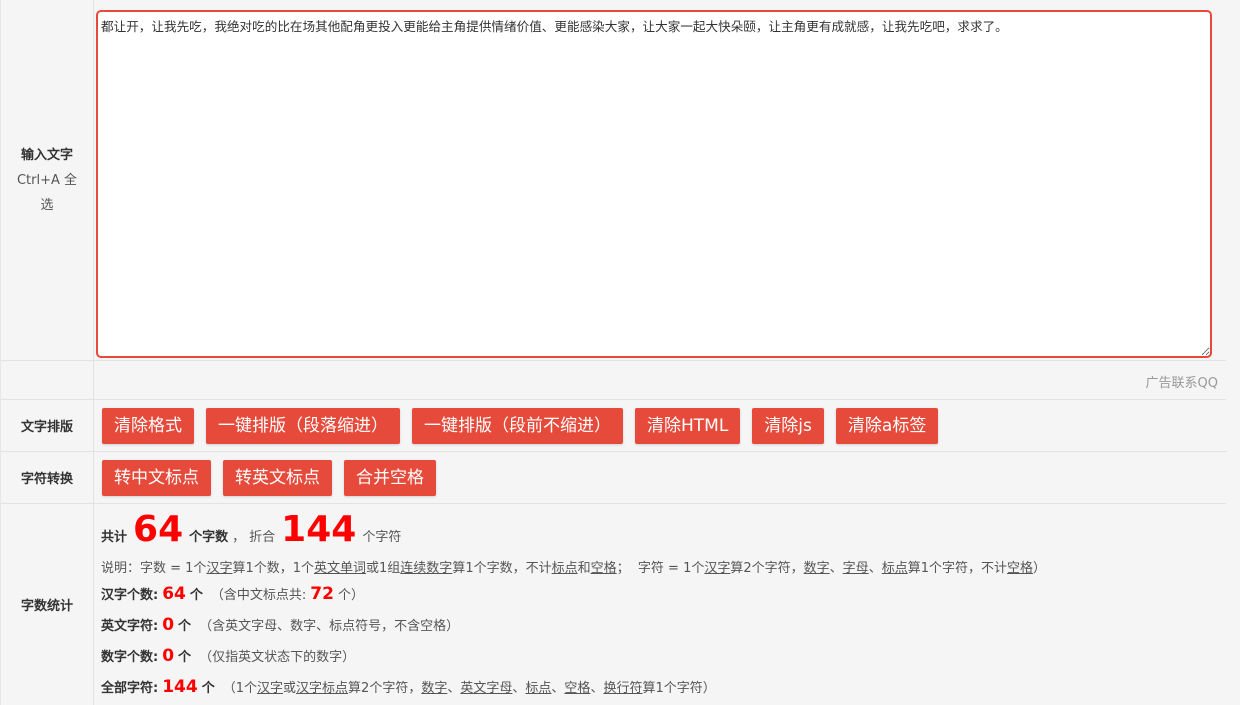 Image resolution: width=1240 pixels, height=705 pixels. I want to click on merge-spaces-button: 合并空格, so click(390, 477).